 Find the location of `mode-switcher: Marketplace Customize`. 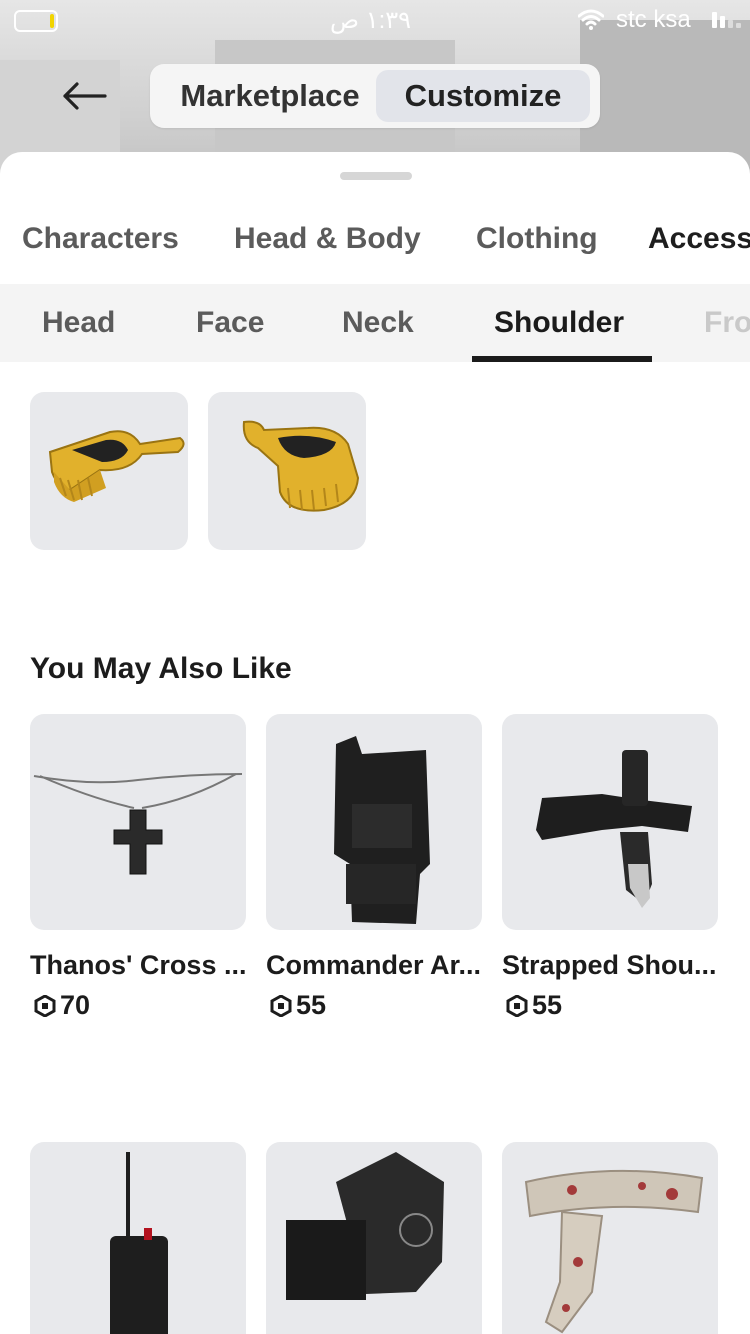

mode-switcher: Marketplace Customize is located at coordinates (375, 96).